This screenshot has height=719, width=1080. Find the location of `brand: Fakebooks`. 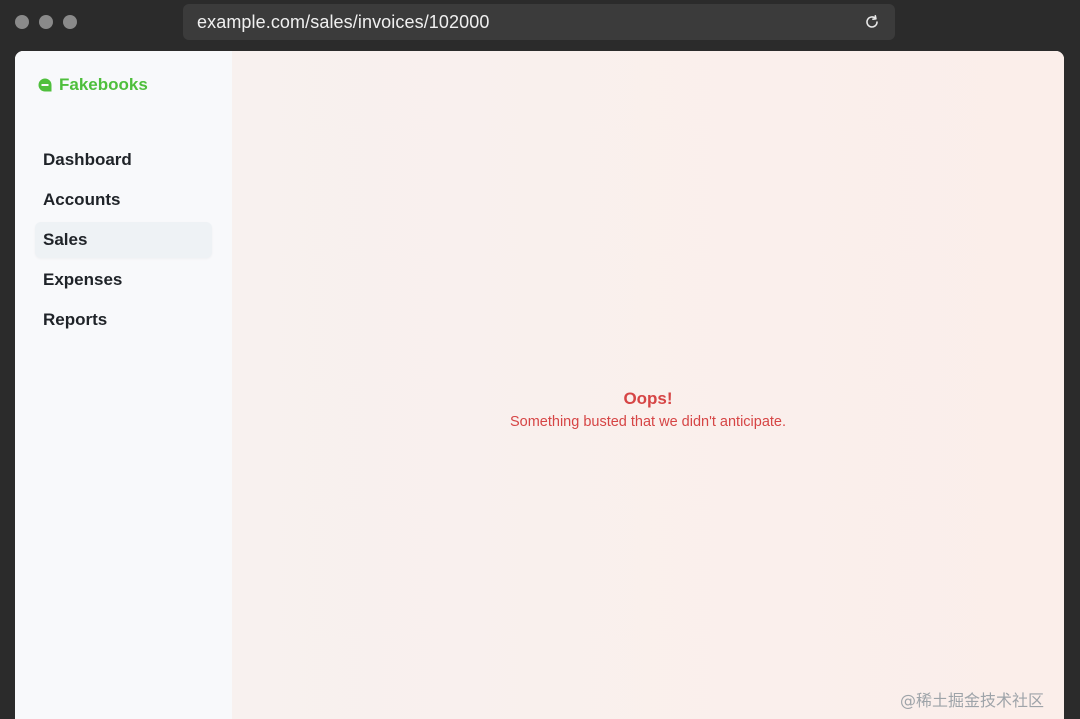

brand: Fakebooks is located at coordinates (124, 85).